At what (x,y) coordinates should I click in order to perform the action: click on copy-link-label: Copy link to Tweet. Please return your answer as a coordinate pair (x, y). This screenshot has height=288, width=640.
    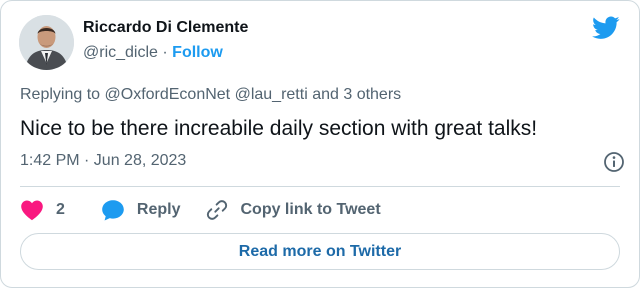
    Looking at the image, I should click on (310, 209).